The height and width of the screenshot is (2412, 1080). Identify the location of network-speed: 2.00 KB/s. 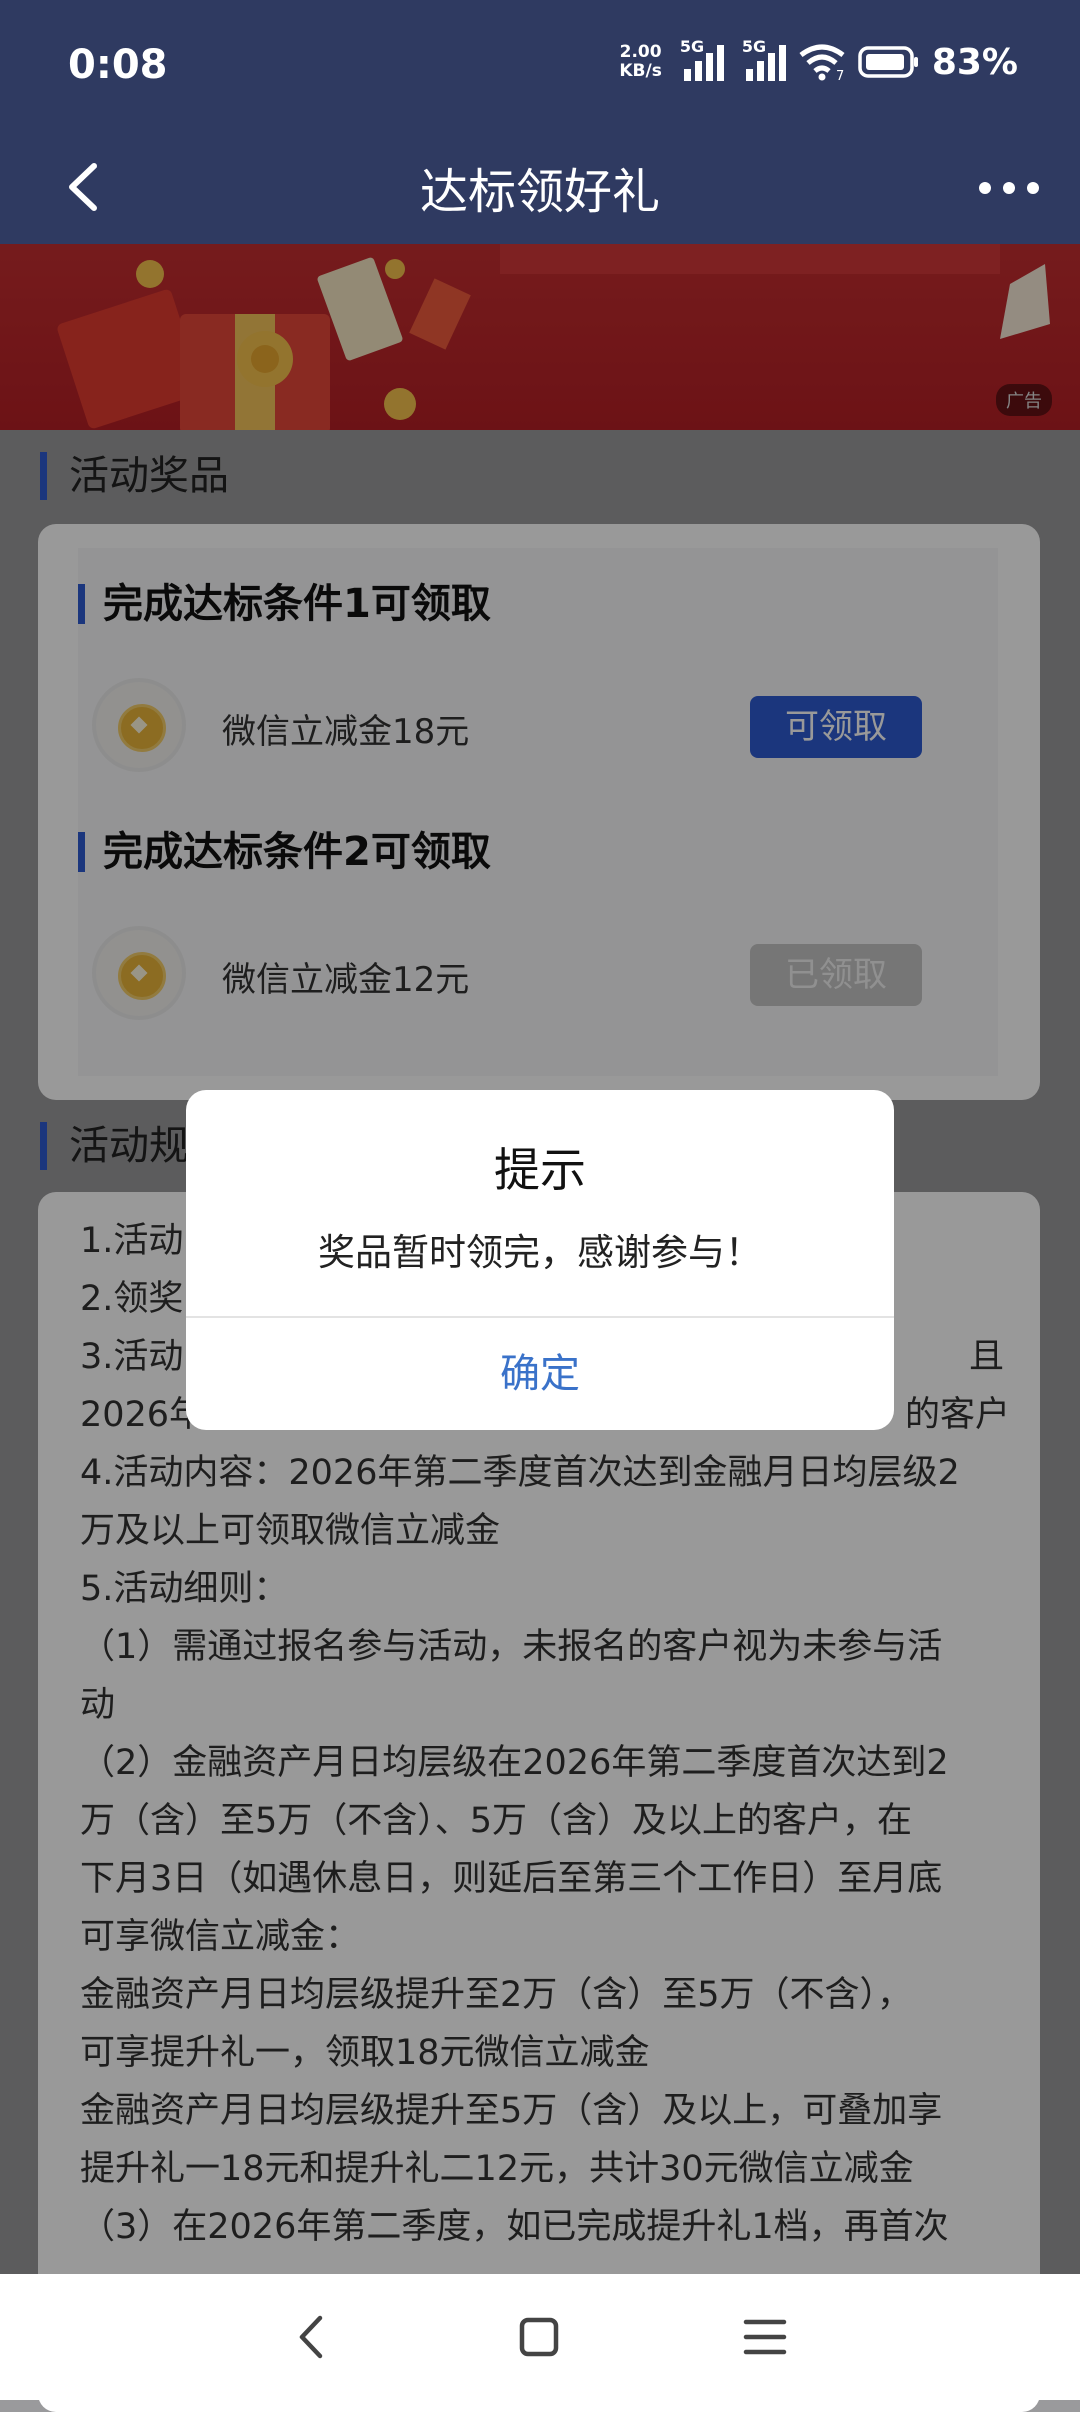
(640, 61).